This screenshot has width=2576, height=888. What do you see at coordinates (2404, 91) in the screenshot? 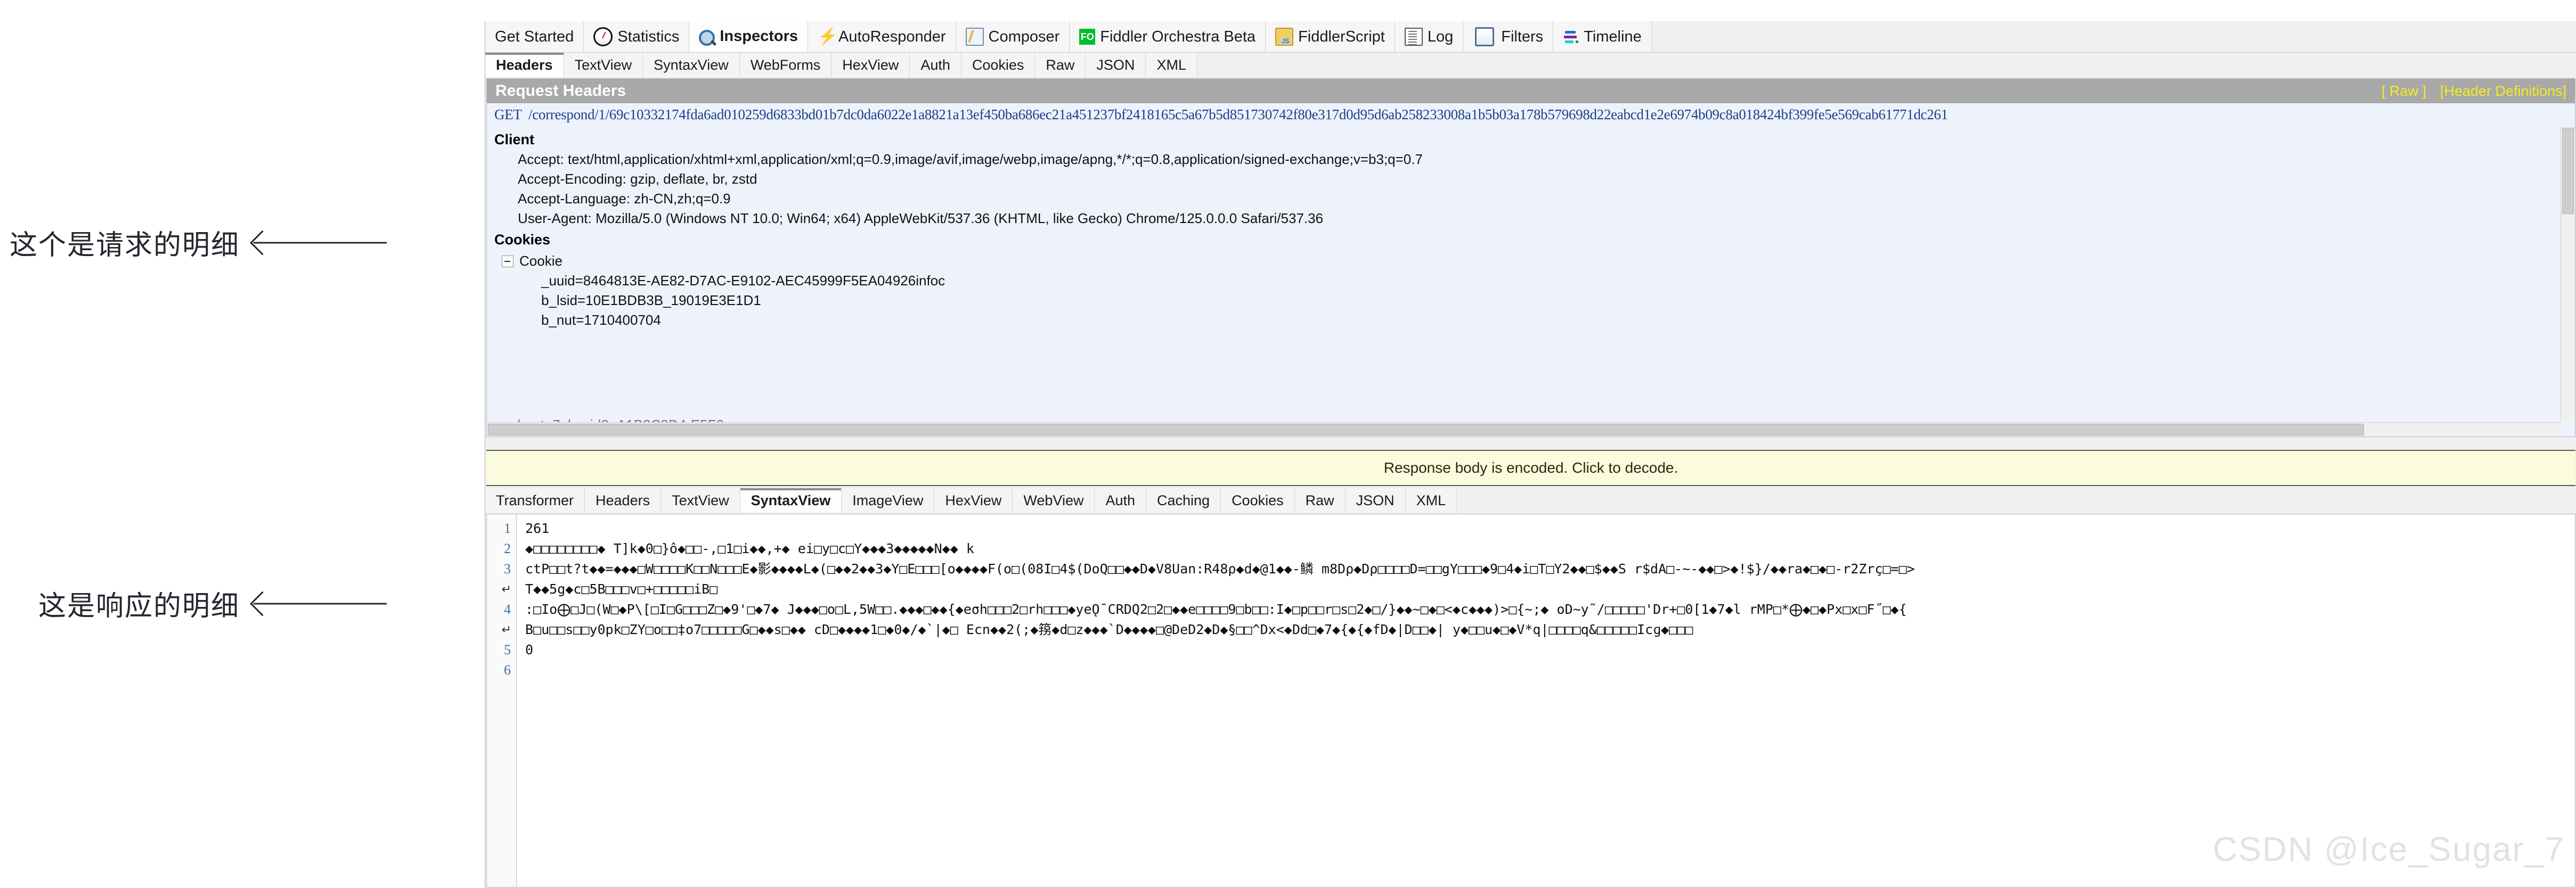
I see `raw-link: [ Raw ]` at bounding box center [2404, 91].